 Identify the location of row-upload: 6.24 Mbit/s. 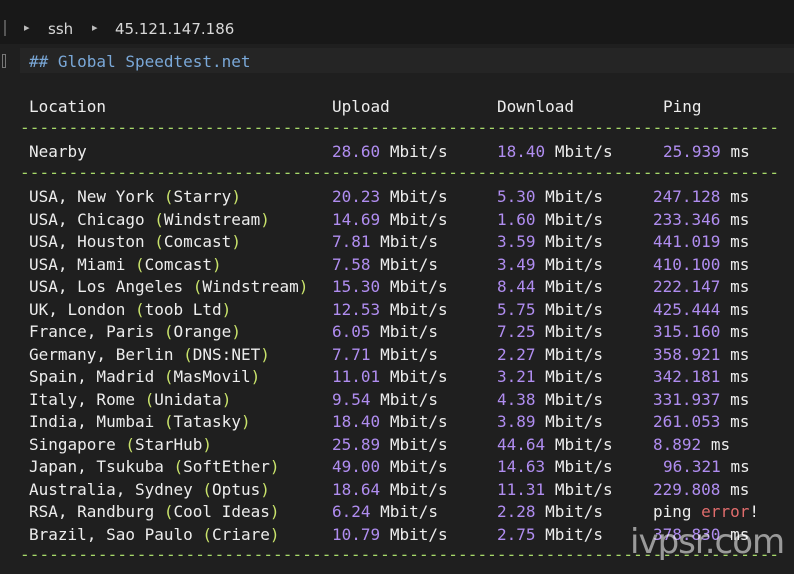
(385, 511).